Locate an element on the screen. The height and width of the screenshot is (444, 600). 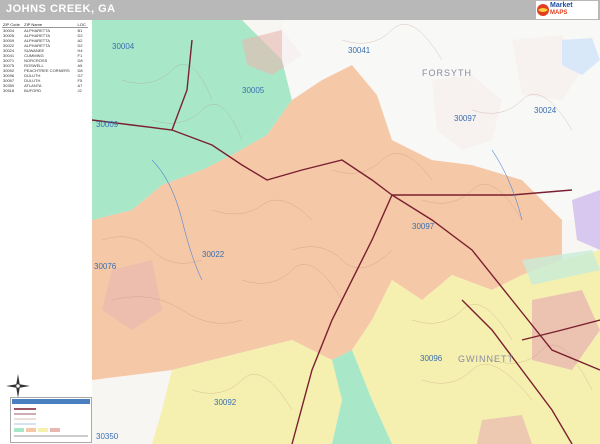
zip-code-cell: 30518 is located at coordinates (9, 90).